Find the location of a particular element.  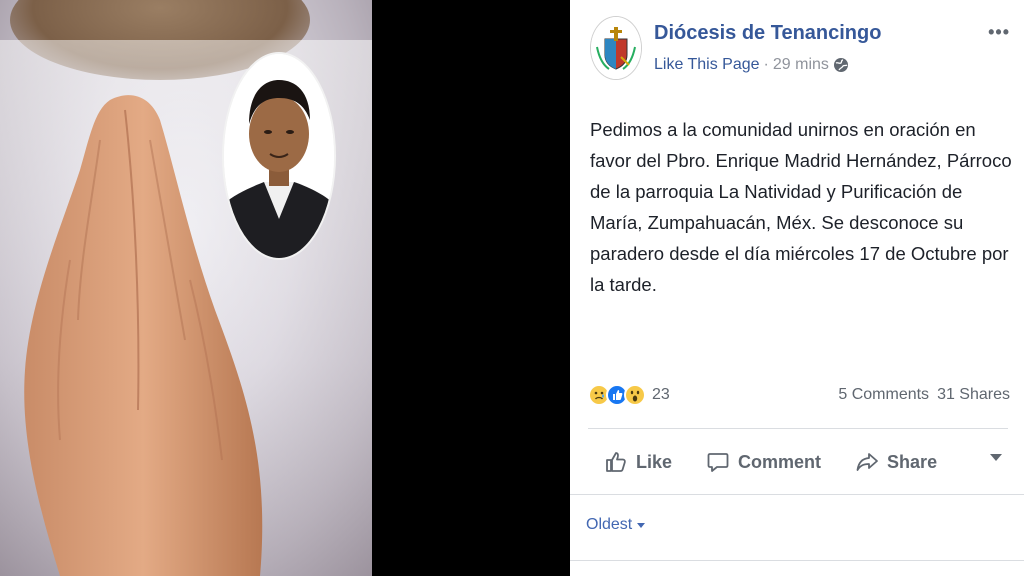

post-actions-bar: Like Comment Share is located at coordinates (798, 462).